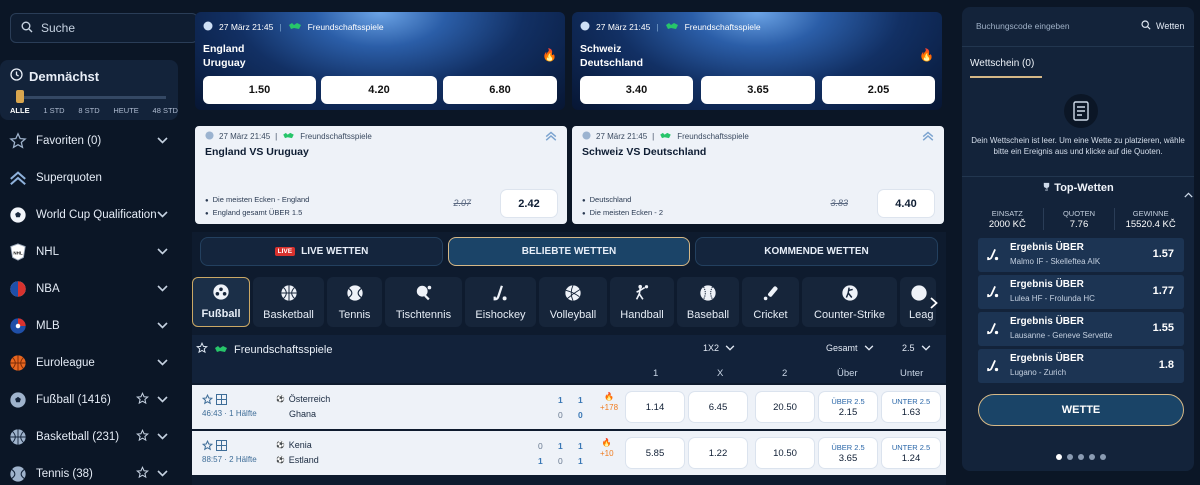 The width and height of the screenshot is (1200, 485). What do you see at coordinates (785, 407) in the screenshot?
I see `odd-button-2: 20.50` at bounding box center [785, 407].